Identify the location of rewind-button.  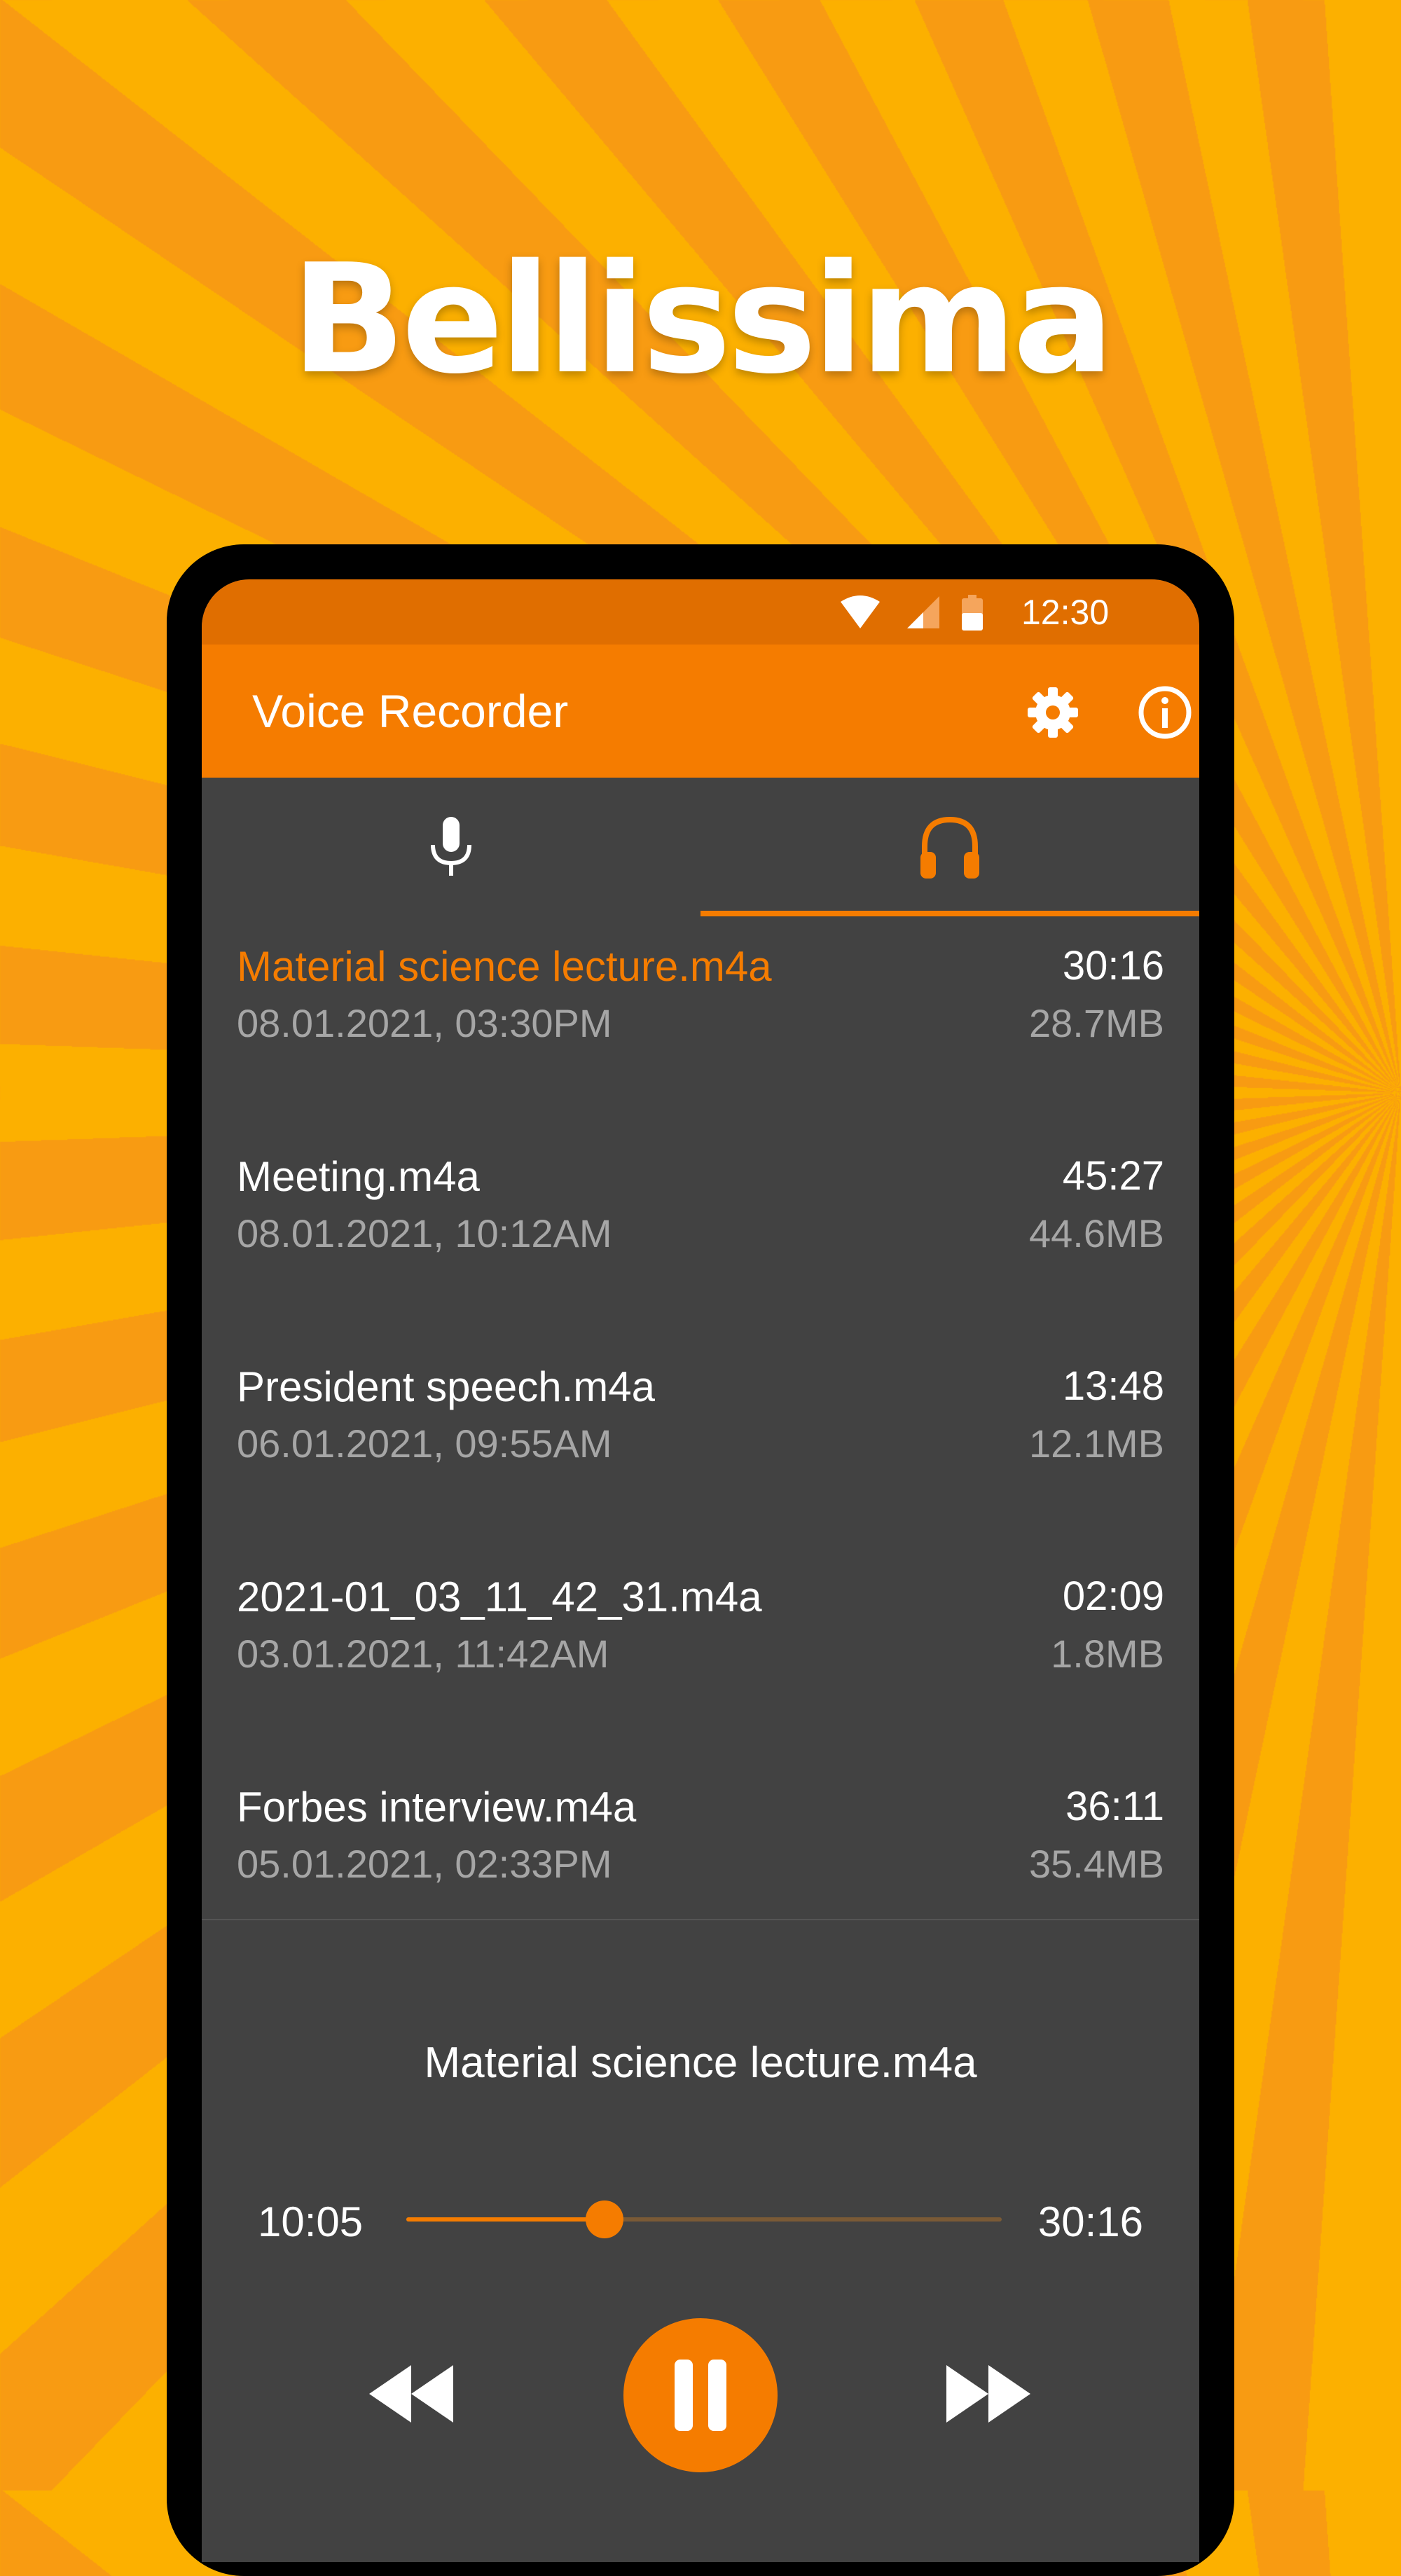
(412, 2394).